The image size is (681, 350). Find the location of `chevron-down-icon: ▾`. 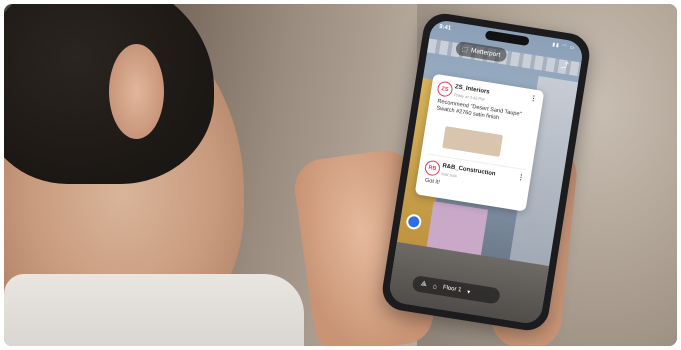

chevron-down-icon: ▾ is located at coordinates (469, 291).